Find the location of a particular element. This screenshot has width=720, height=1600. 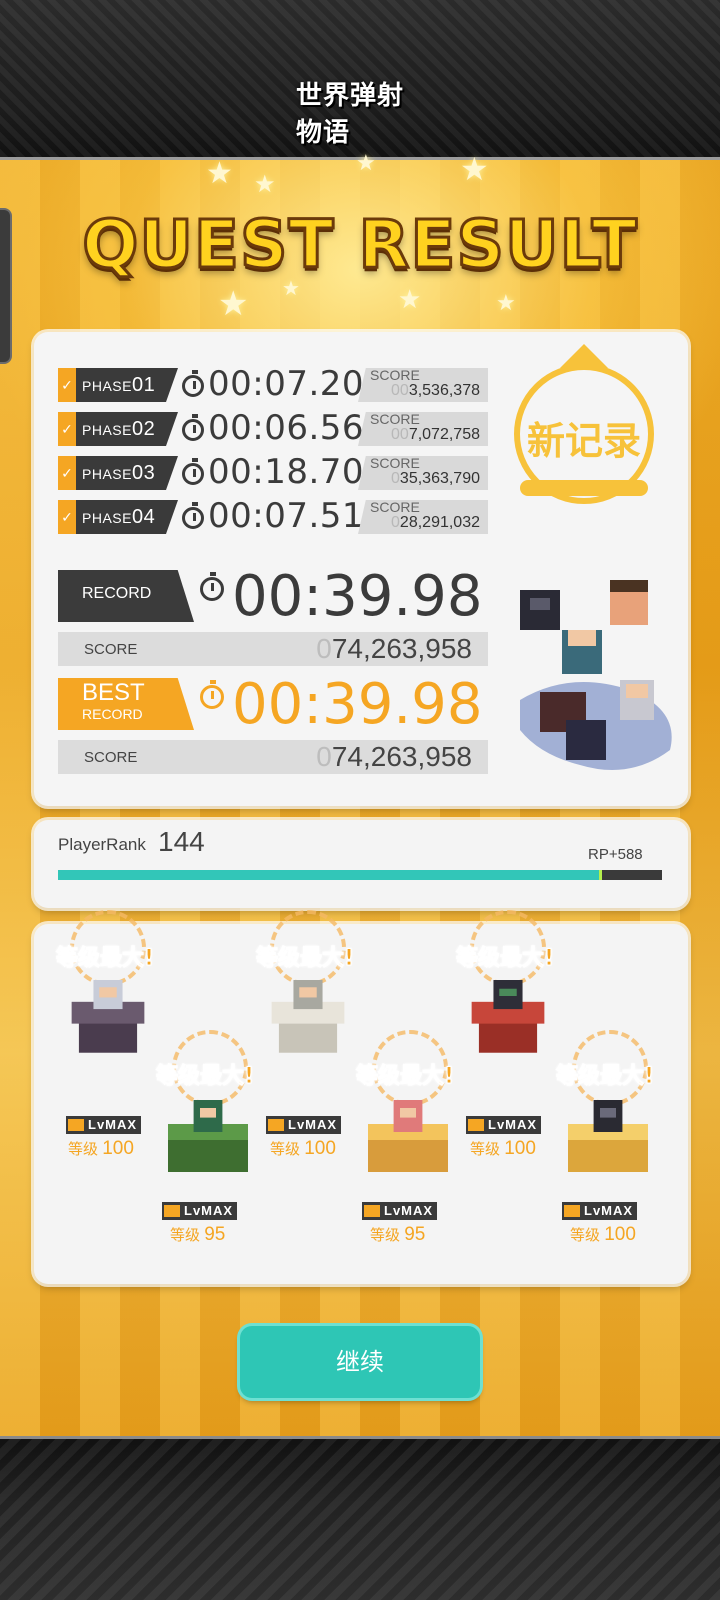

record-time: 00:39.98 is located at coordinates (341, 596).